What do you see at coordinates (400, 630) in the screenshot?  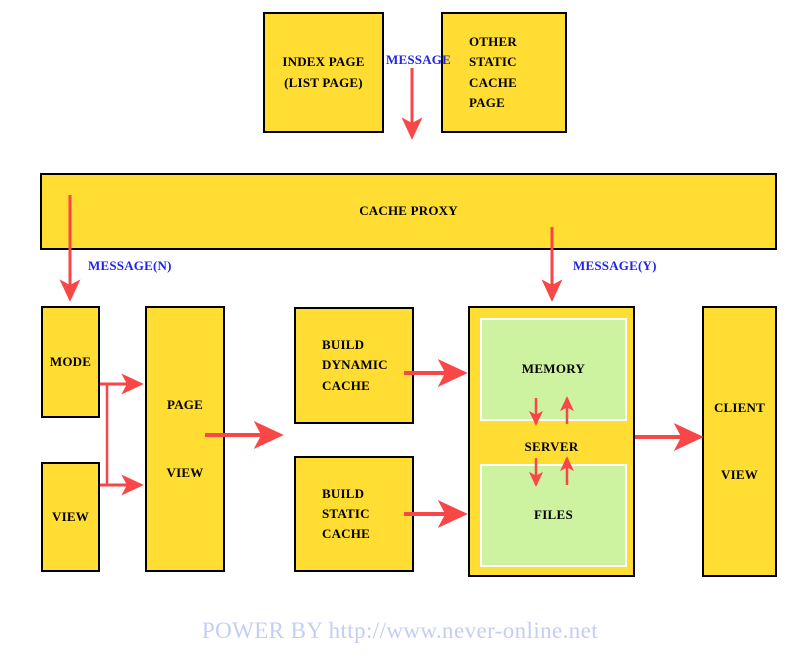 I see `footer-watermark: POWER BY http://www.never-online.net` at bounding box center [400, 630].